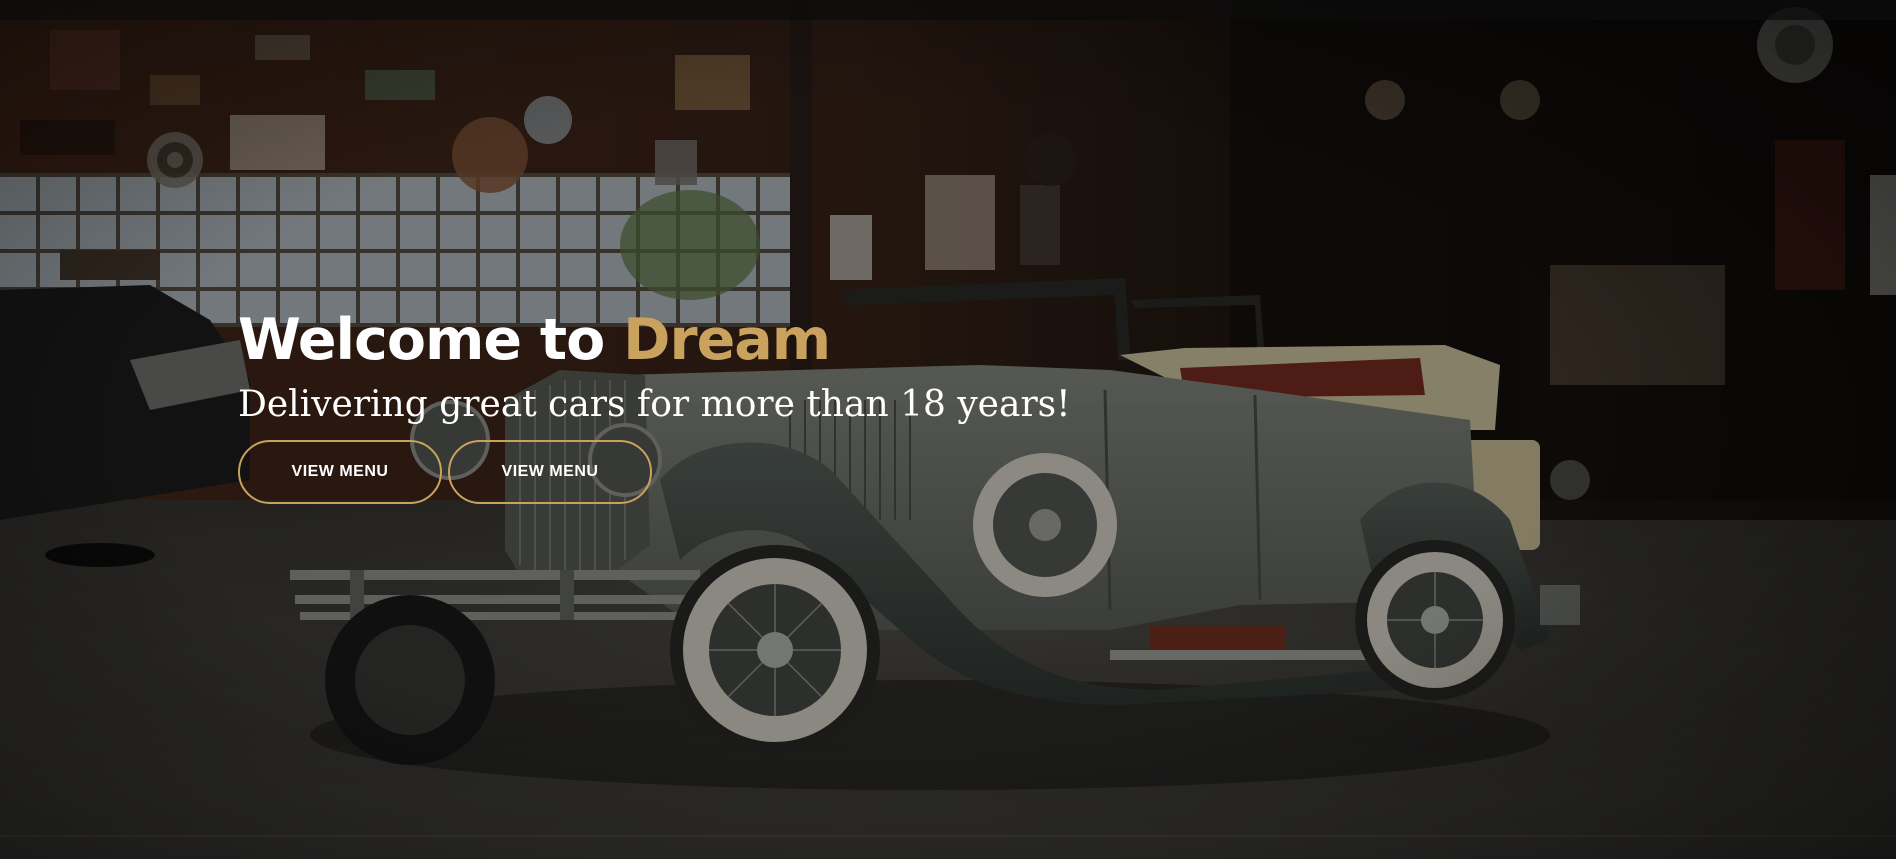 This screenshot has width=1896, height=859. Describe the element at coordinates (431, 340) in the screenshot. I see `hero-title-prefix: Welcome to` at that location.